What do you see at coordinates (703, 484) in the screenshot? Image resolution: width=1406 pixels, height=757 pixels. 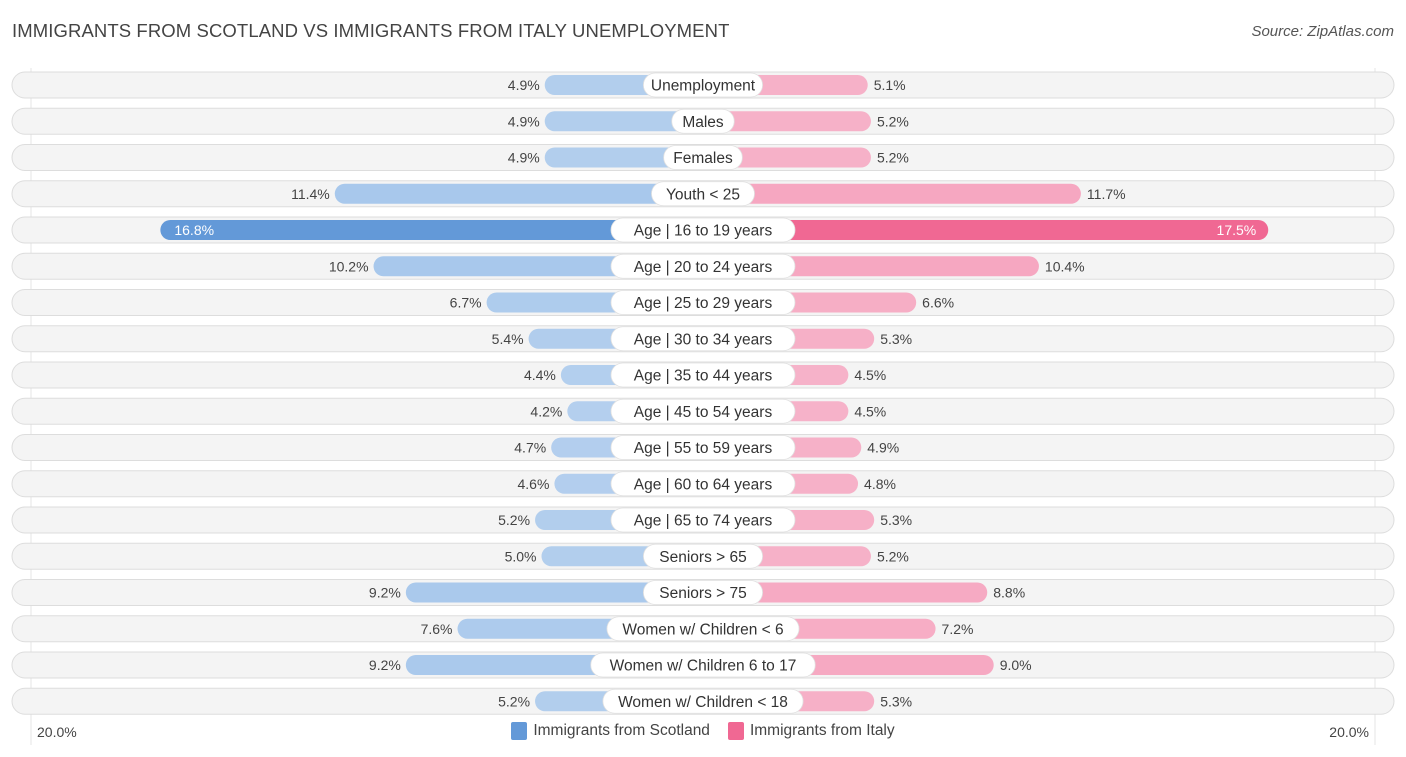 I see `category-label: Age | 60 to 64 years` at bounding box center [703, 484].